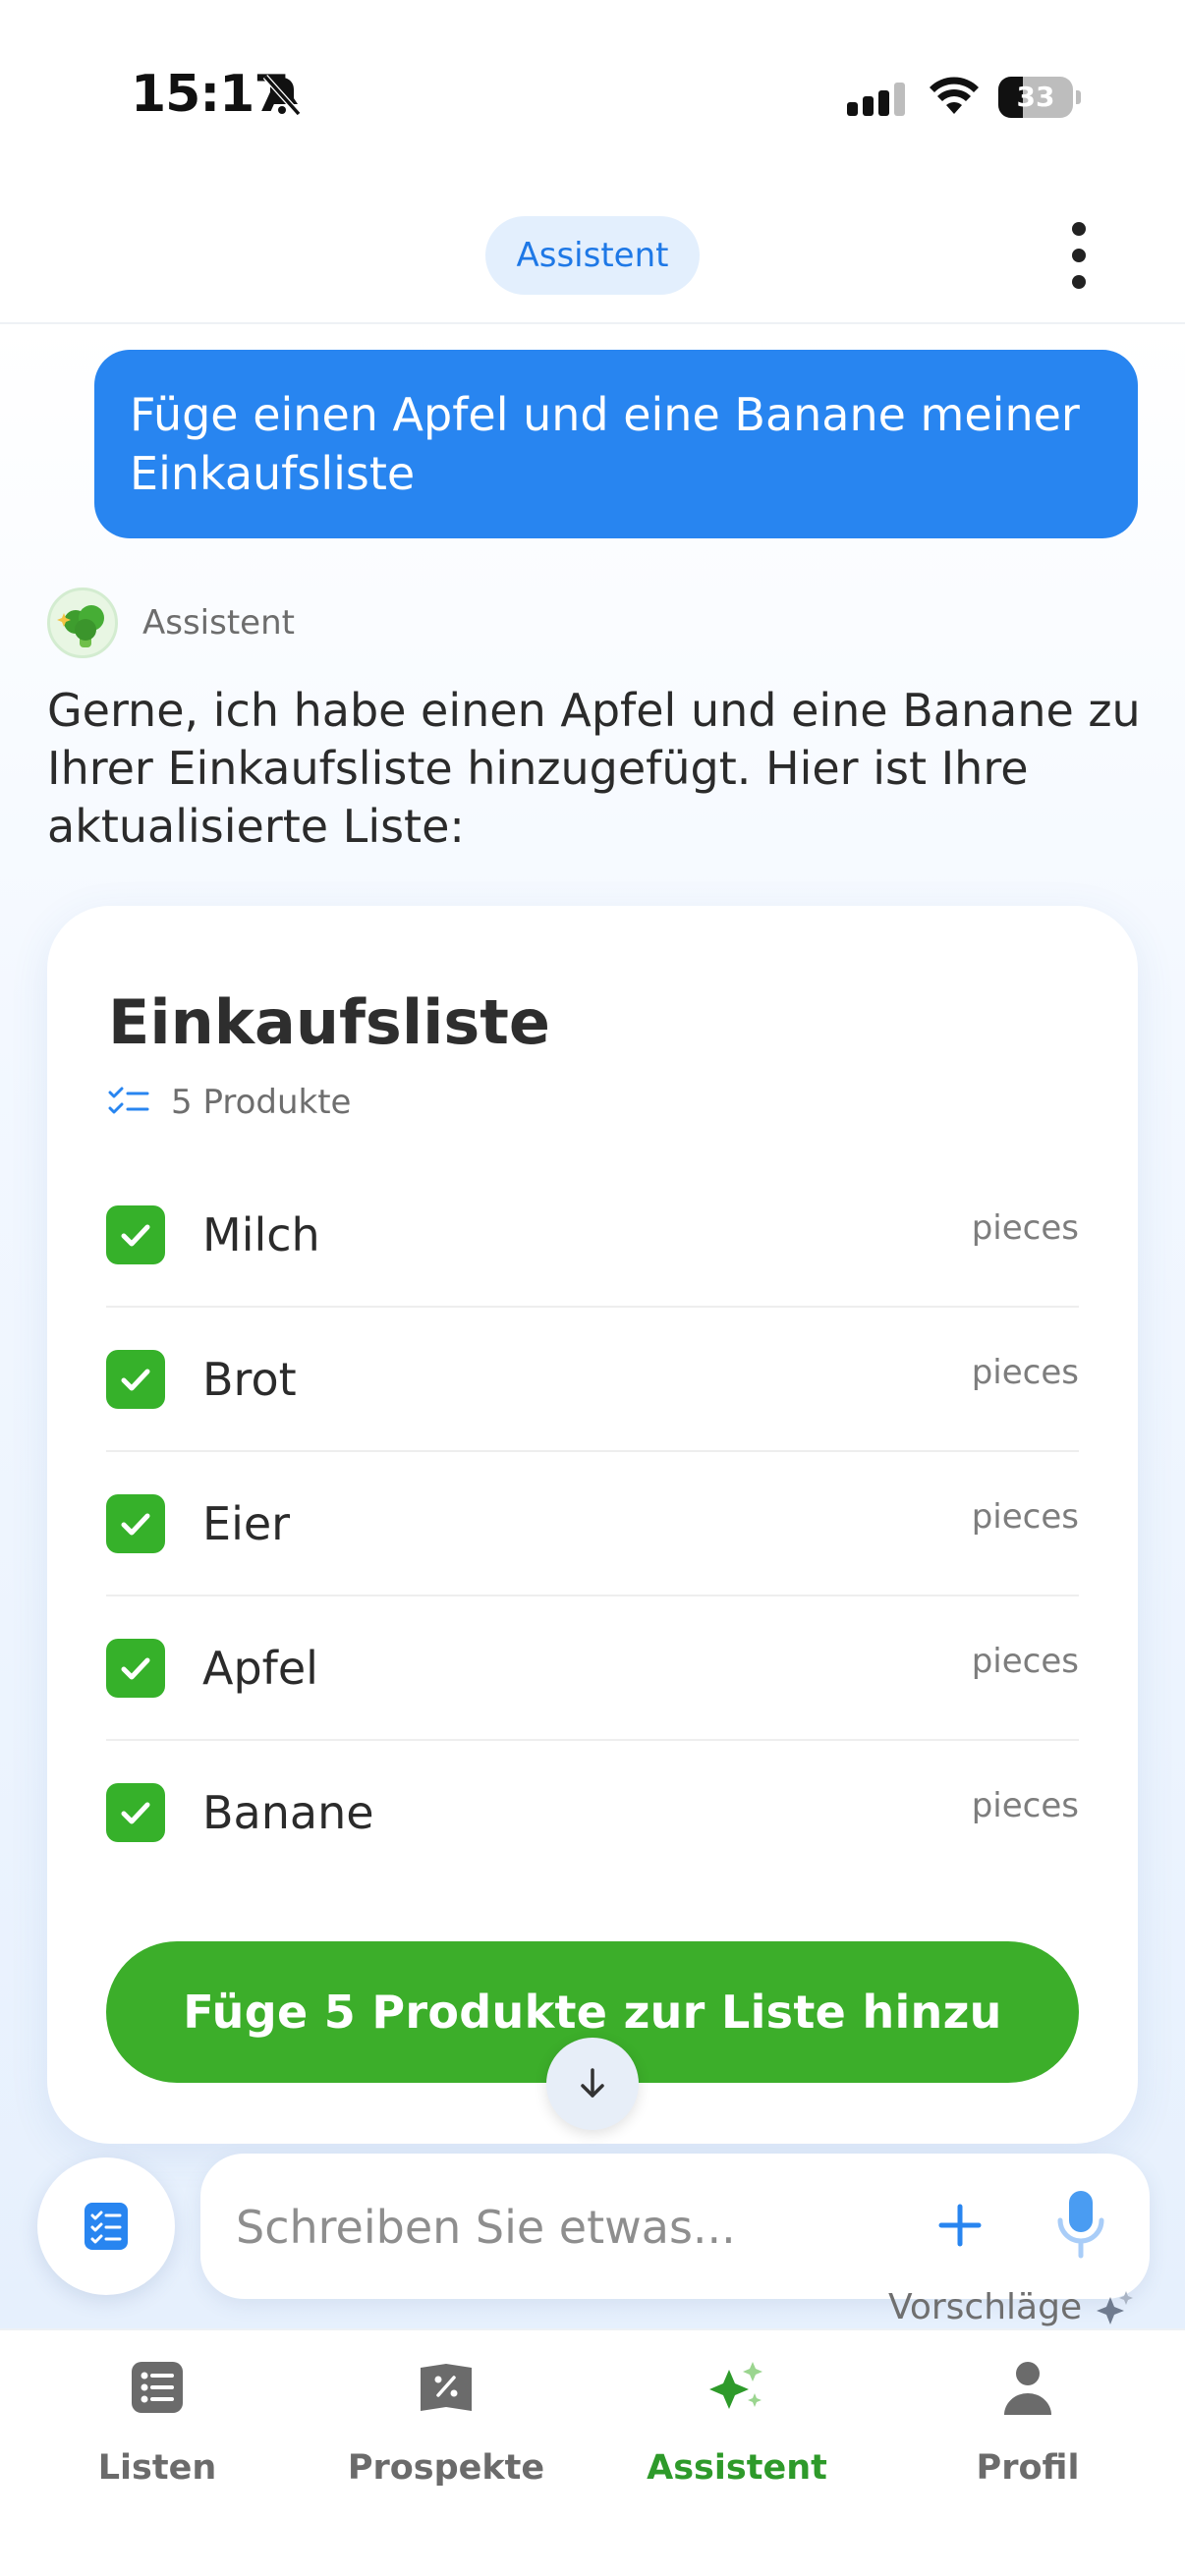 The image size is (1185, 2576). Describe the element at coordinates (1035, 97) in the screenshot. I see `battery-percent: 33` at that location.